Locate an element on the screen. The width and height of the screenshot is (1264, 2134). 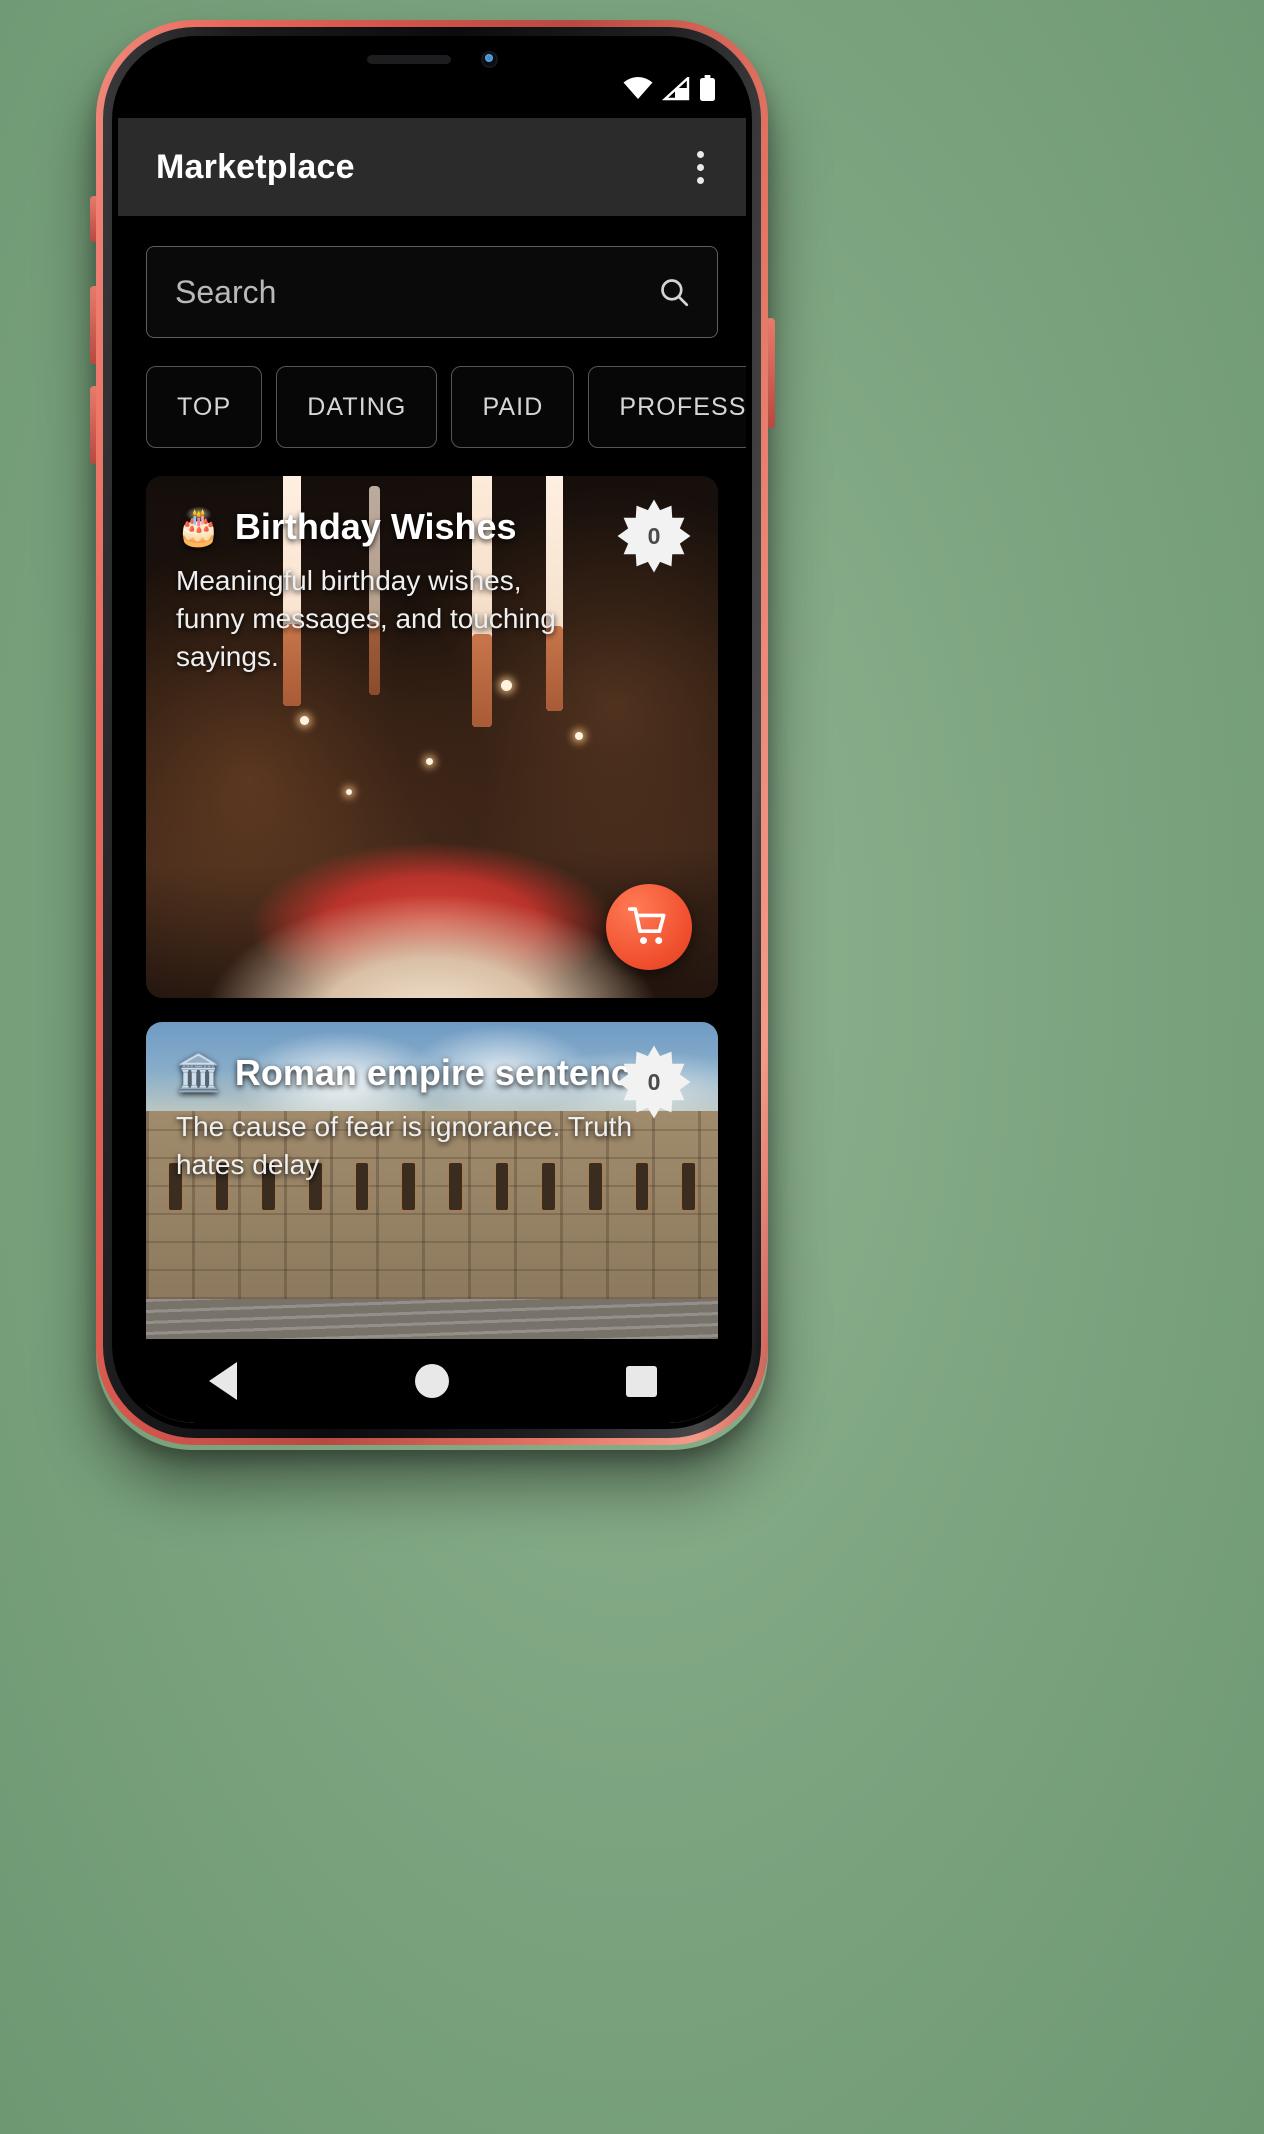
card-title-row: 🏛️ Roman empire sentences is located at coordinates (432, 1073).